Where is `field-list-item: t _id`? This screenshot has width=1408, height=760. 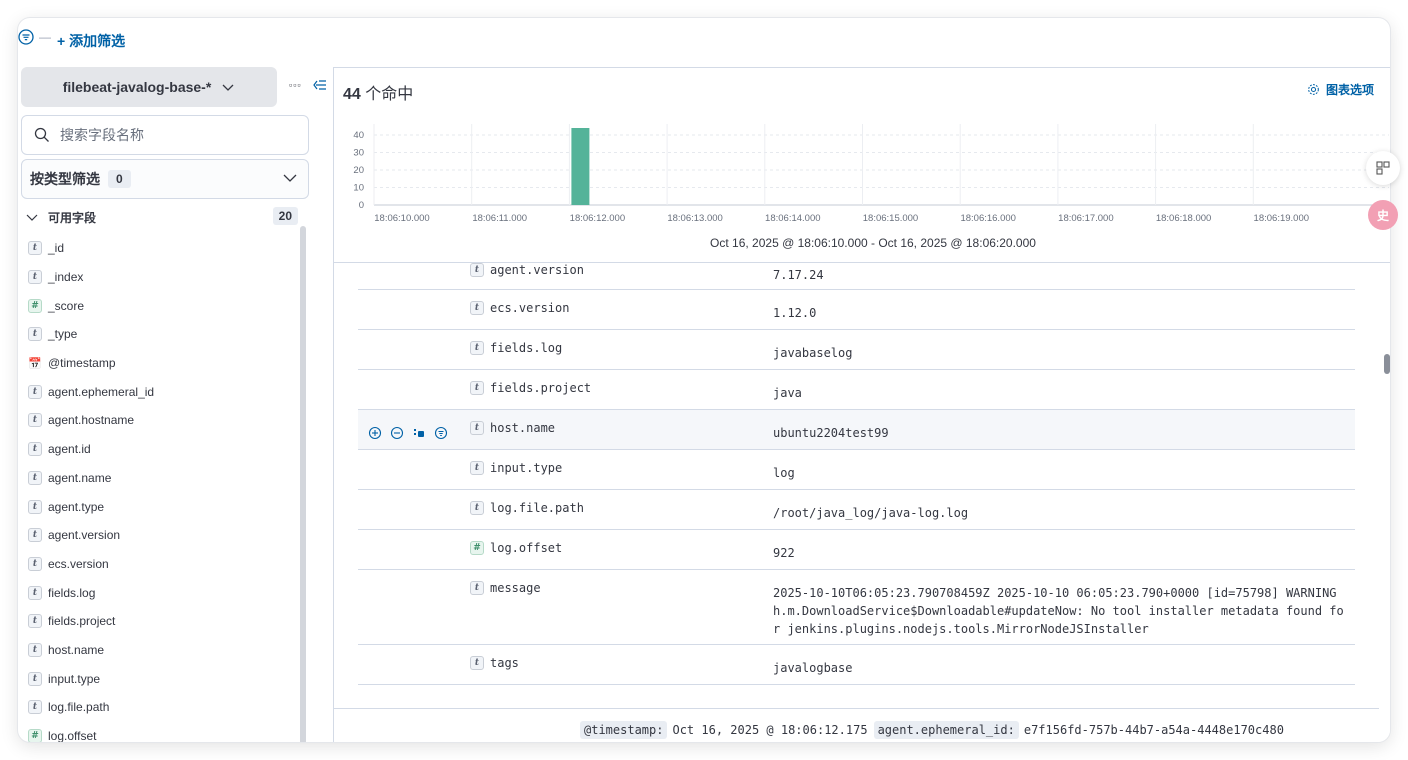
field-list-item: t _id is located at coordinates (163, 248).